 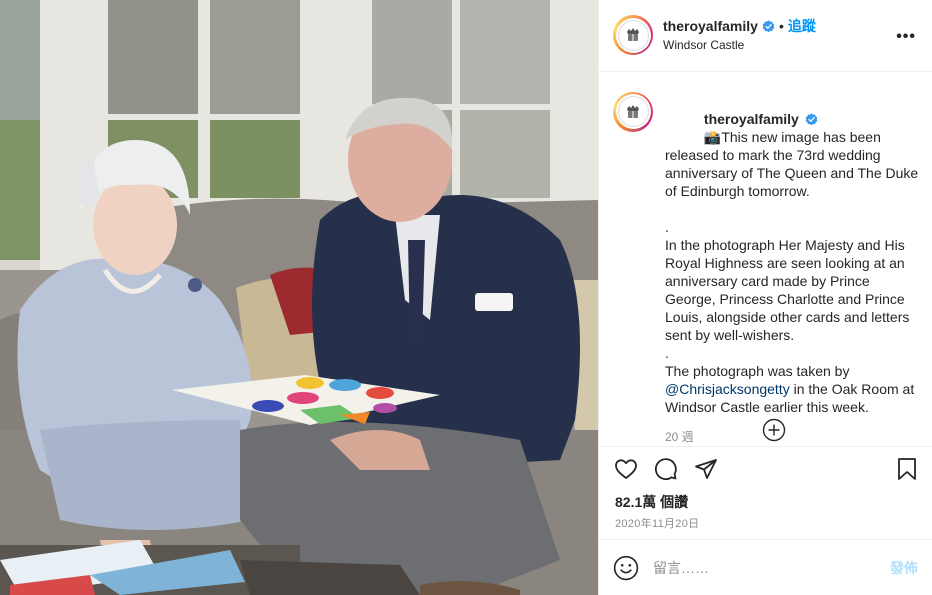 What do you see at coordinates (765, 526) in the screenshot?
I see `post-date: 2020年11月20日` at bounding box center [765, 526].